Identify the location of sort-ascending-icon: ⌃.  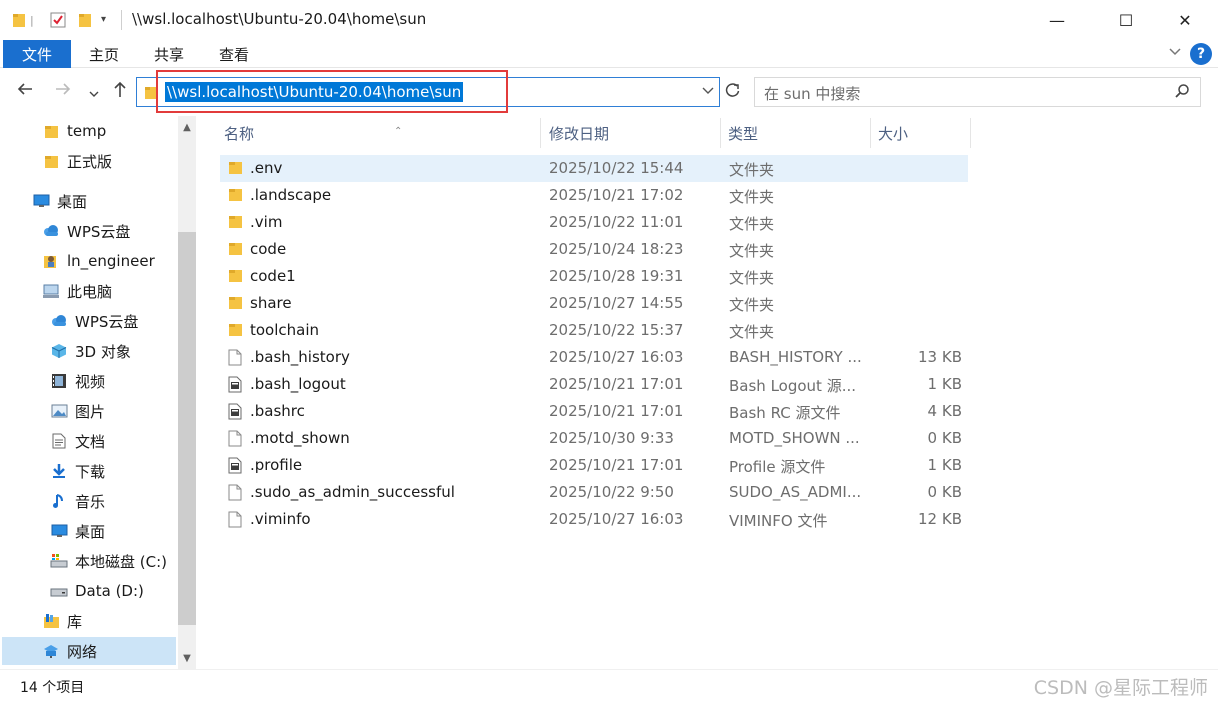
(398, 131).